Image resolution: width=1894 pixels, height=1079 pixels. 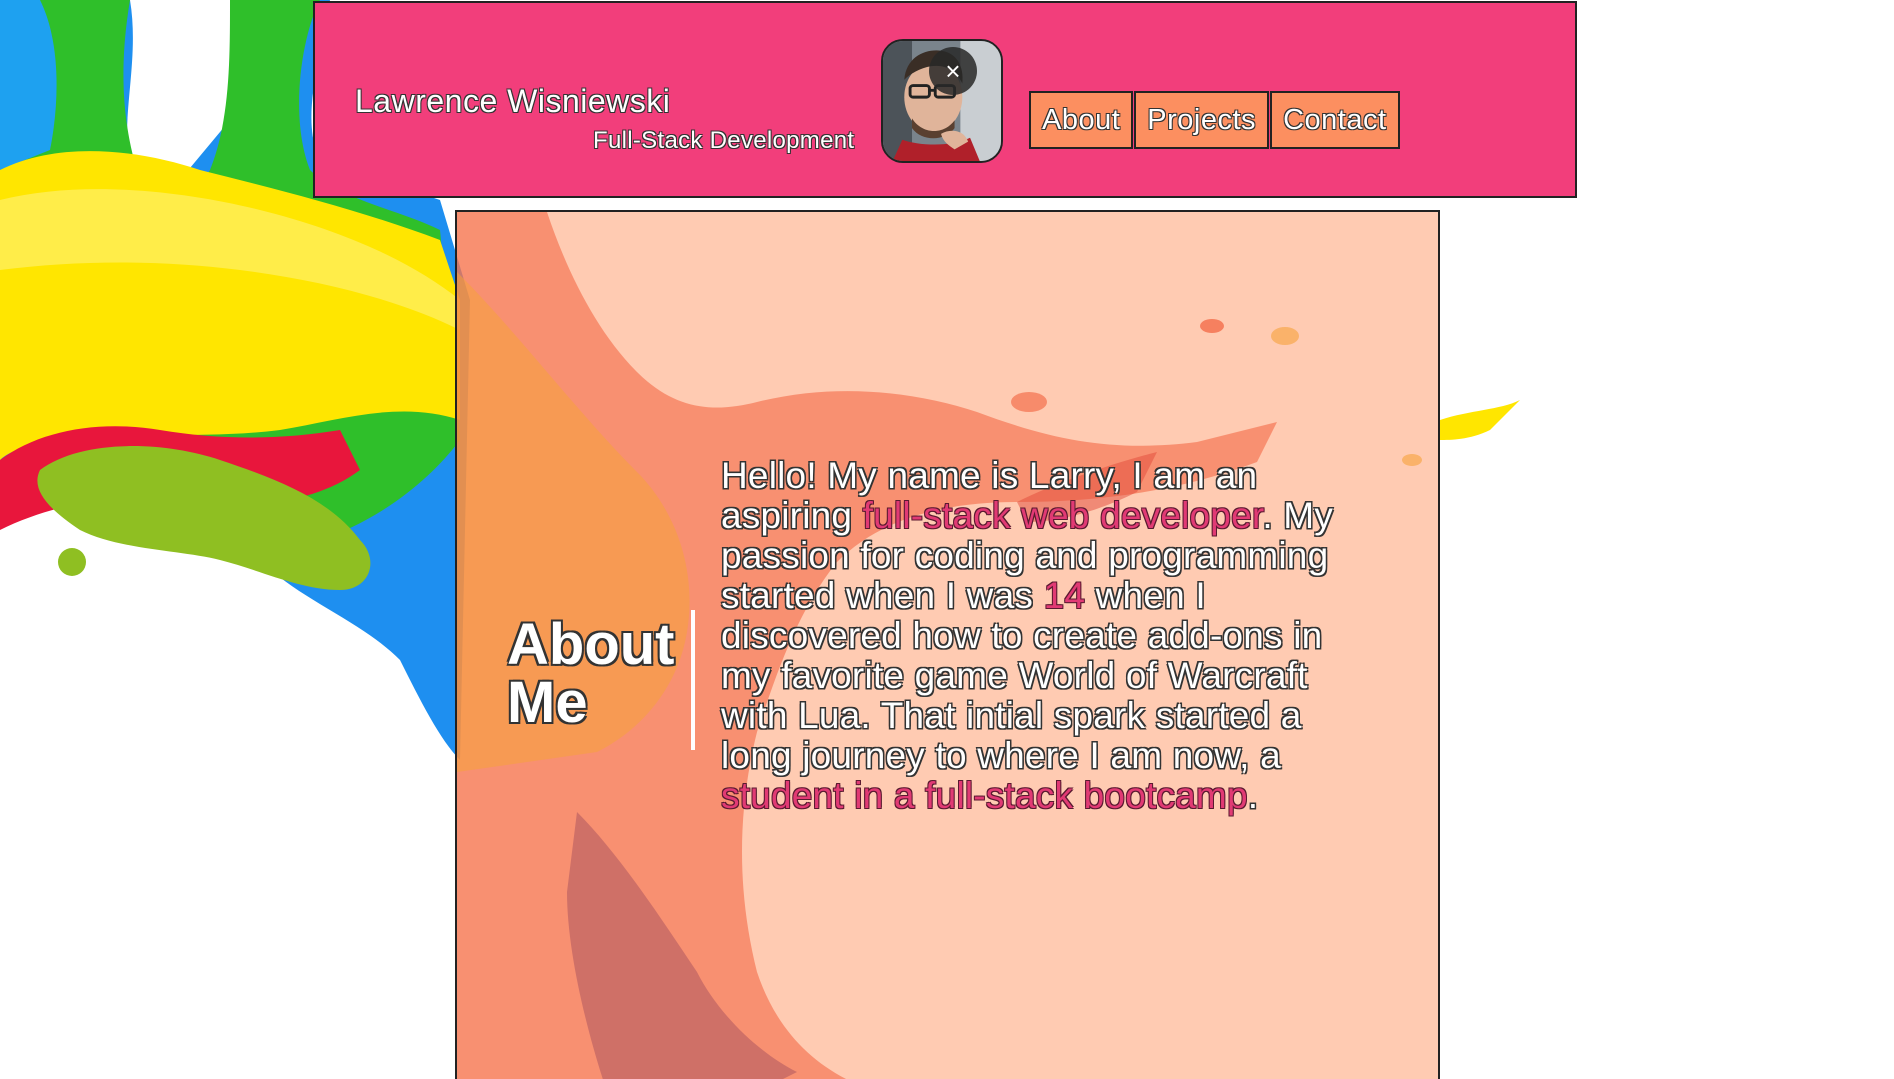 What do you see at coordinates (1062, 515) in the screenshot?
I see `highlight-role: full-stack web developer` at bounding box center [1062, 515].